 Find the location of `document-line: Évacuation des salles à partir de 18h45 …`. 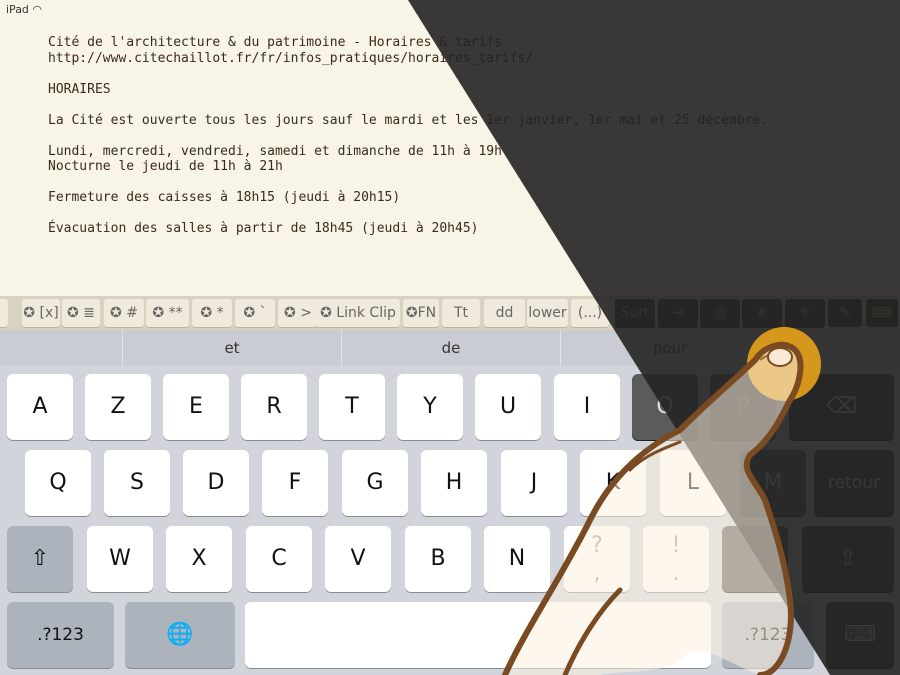

document-line: Évacuation des salles à partir de 18h45 … is located at coordinates (408, 229).